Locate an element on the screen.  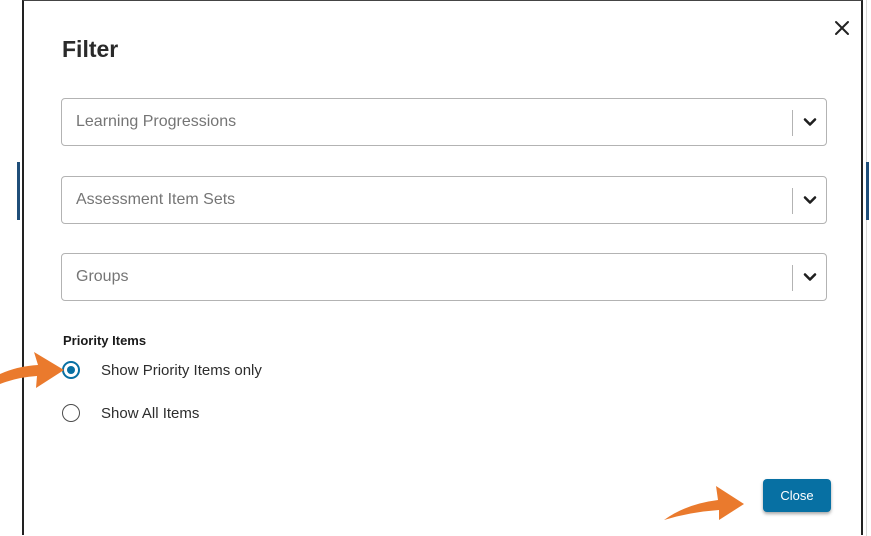
learning-progressions-select: Learning Progressions is located at coordinates (444, 122).